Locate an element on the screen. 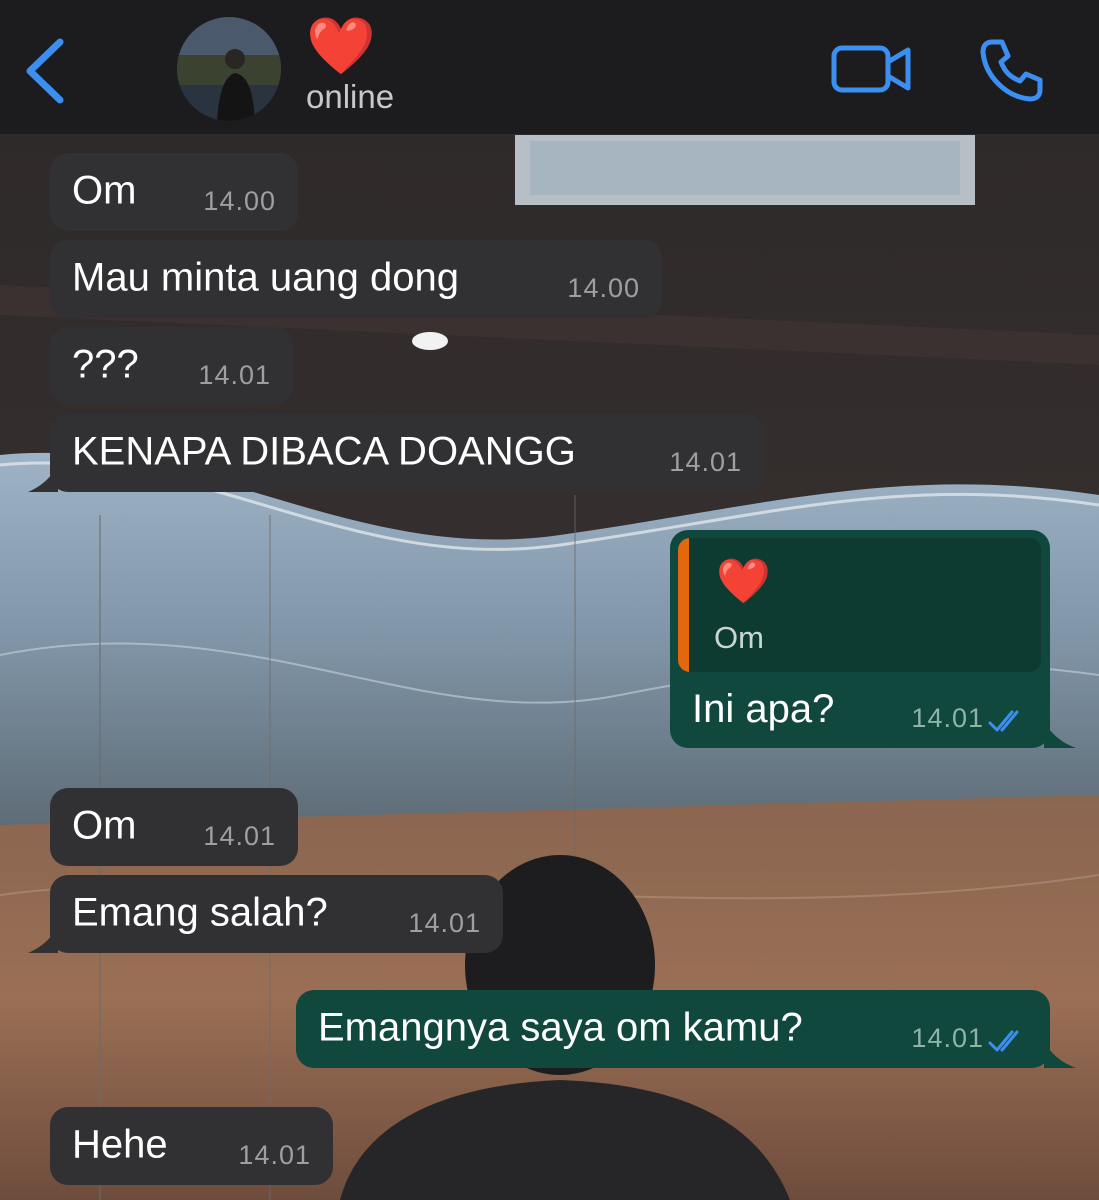 The width and height of the screenshot is (1099, 1200). outgoing-message: Emangnya saya om kamu? 14.01 is located at coordinates (686, 1029).